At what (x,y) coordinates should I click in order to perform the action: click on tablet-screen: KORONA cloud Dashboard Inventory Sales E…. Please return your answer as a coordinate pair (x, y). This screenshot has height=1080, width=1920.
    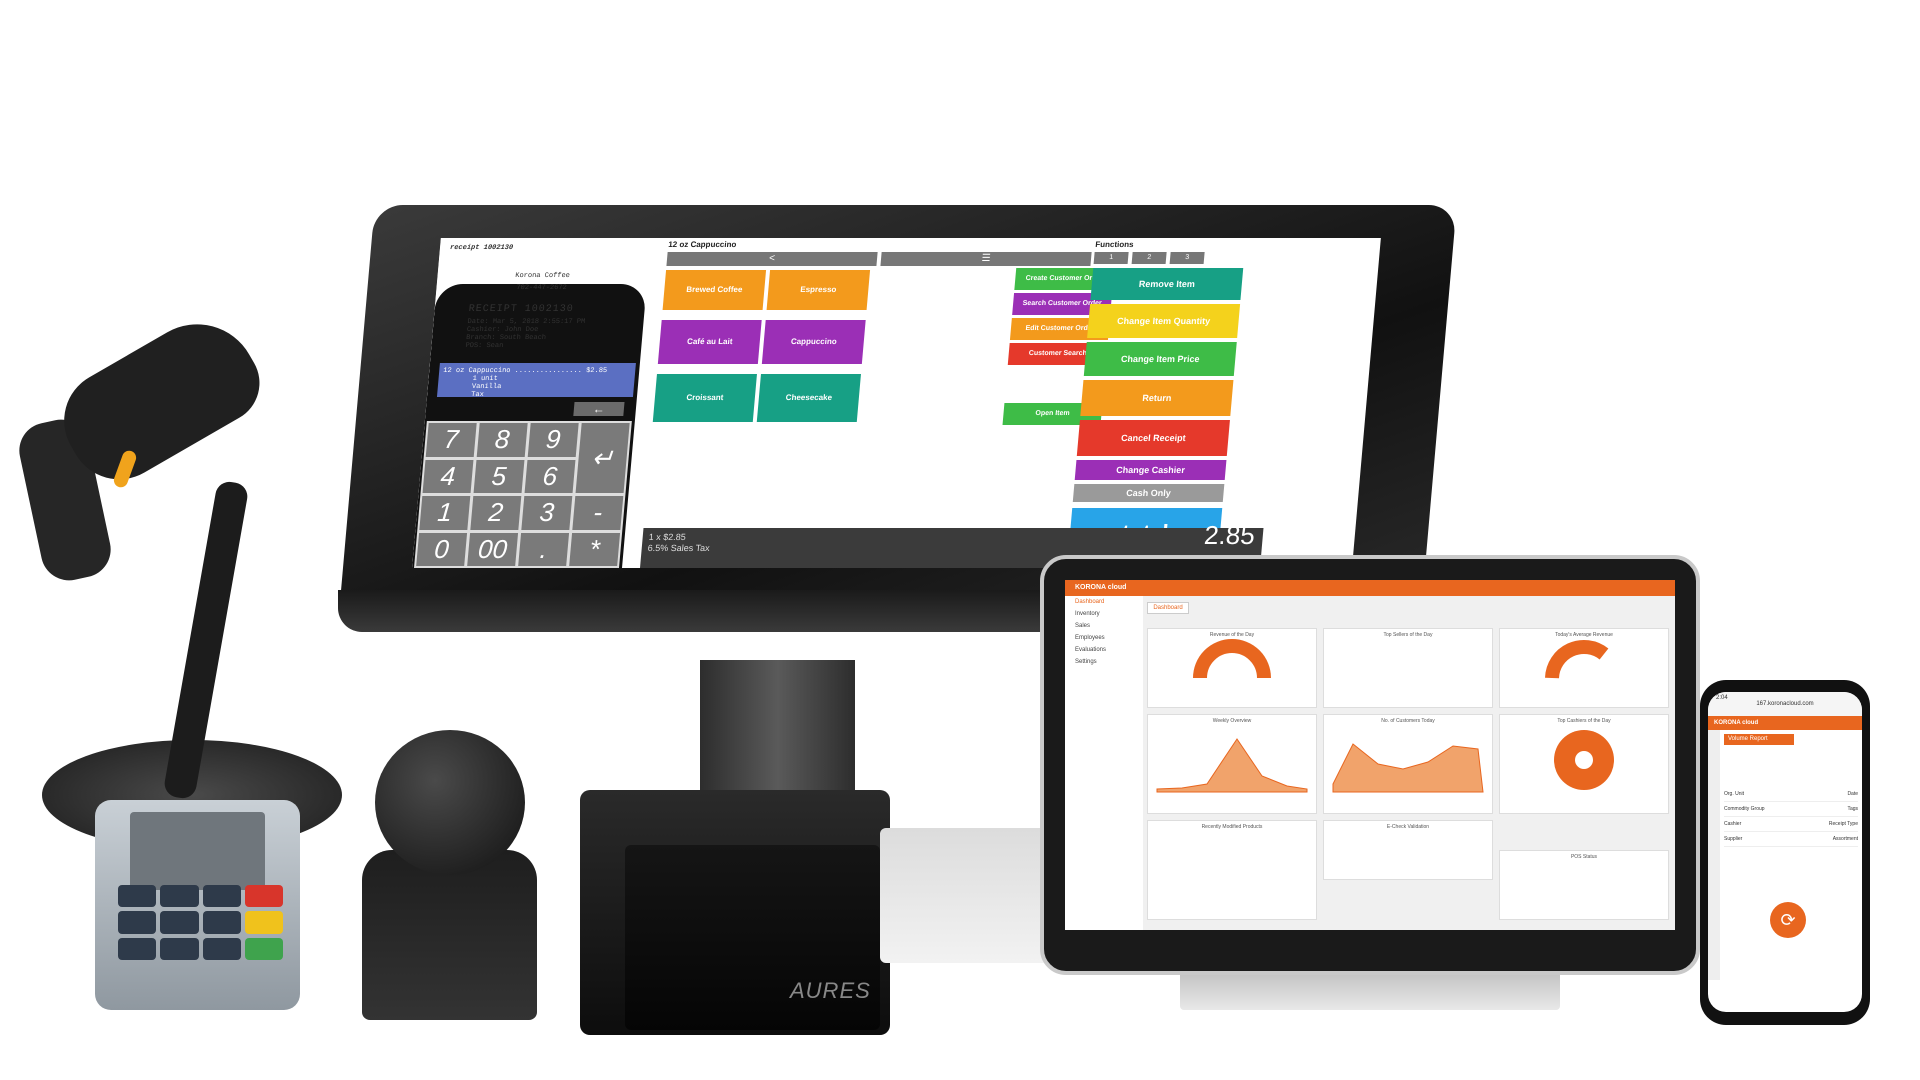
    Looking at the image, I should click on (1370, 755).